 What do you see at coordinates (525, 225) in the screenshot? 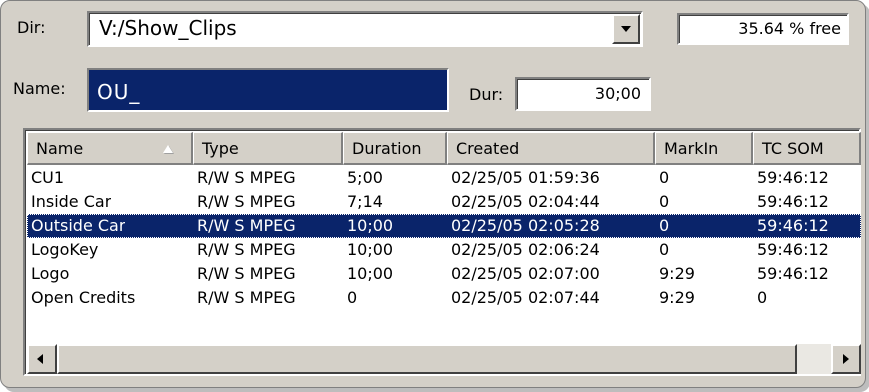
I see `cell-created: 02/25/05 02:05:28` at bounding box center [525, 225].